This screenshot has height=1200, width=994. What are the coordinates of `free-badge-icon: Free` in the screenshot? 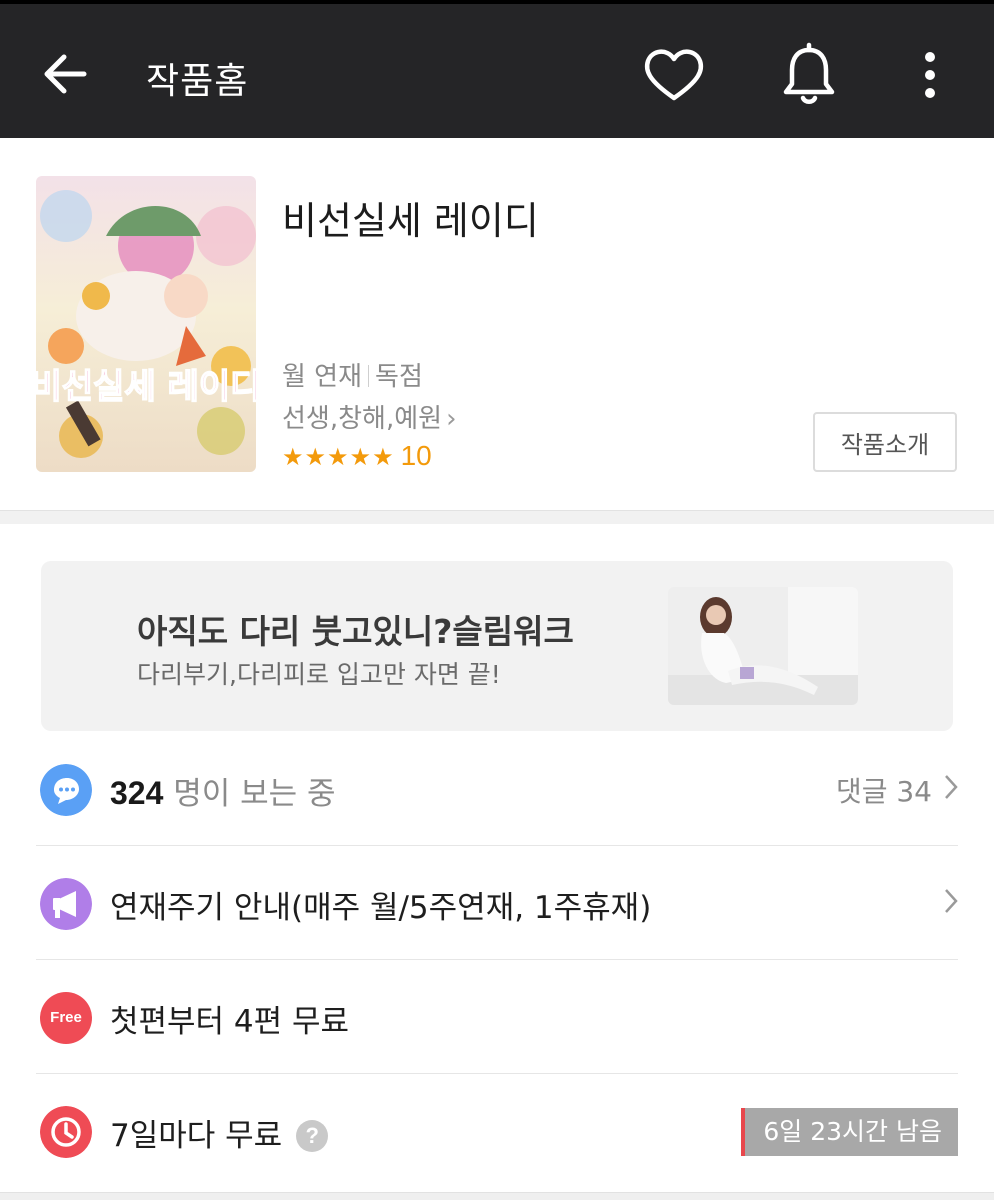 It's located at (66, 1018).